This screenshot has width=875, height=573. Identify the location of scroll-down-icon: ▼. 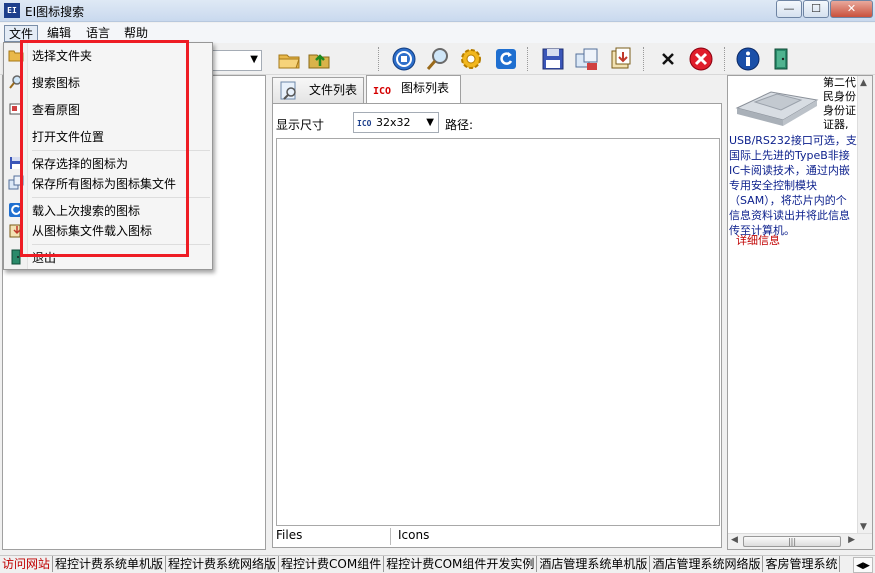
(863, 527).